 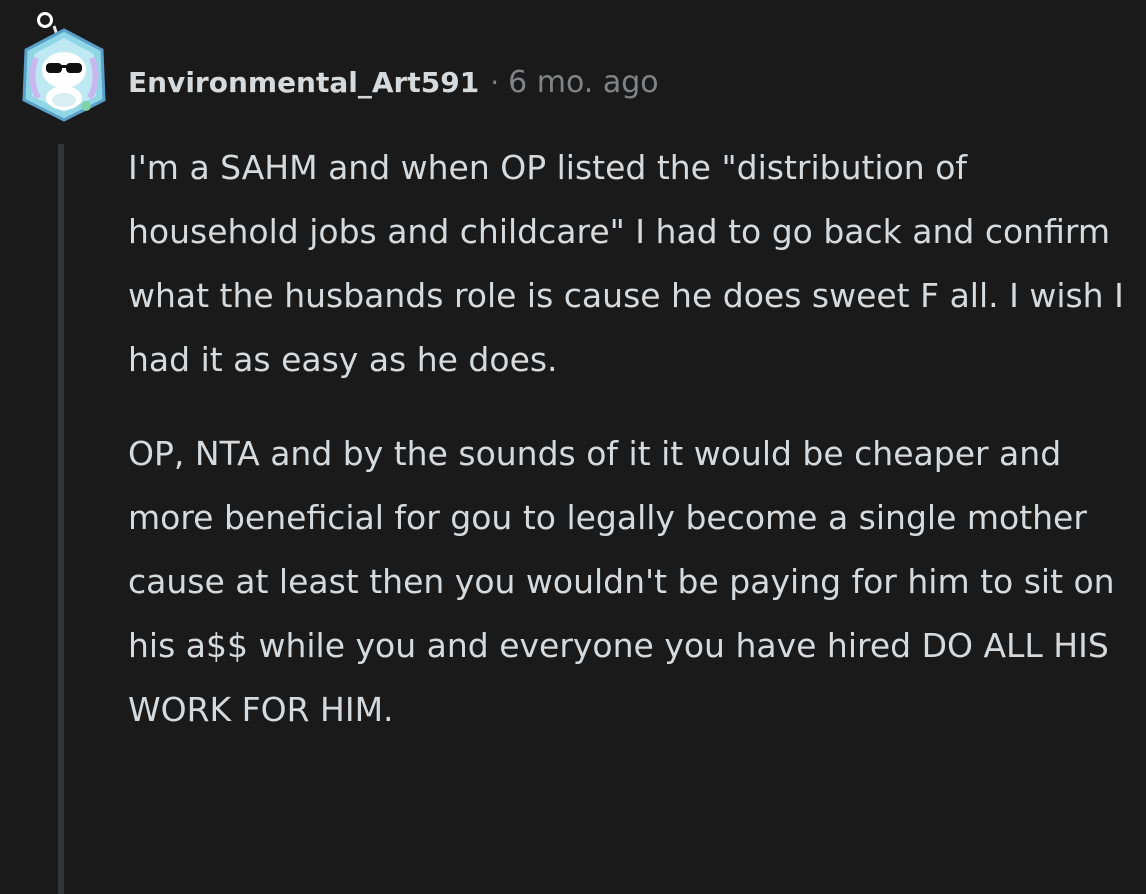 I want to click on author-username: Environmental_Art591, so click(x=303, y=82).